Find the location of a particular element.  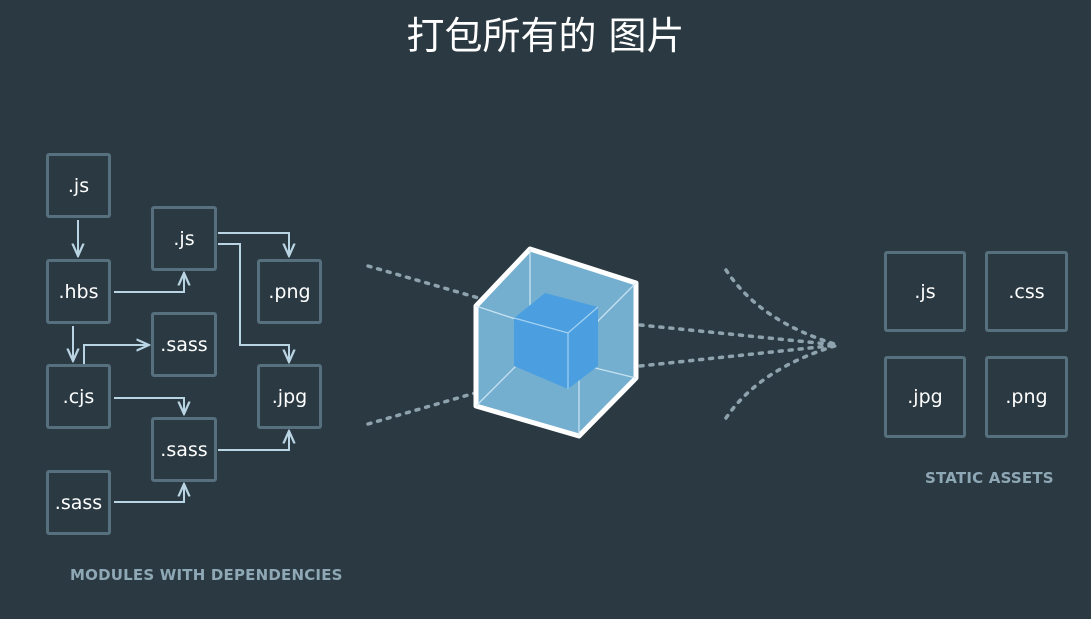

flow-out-top is located at coordinates (739, 335).